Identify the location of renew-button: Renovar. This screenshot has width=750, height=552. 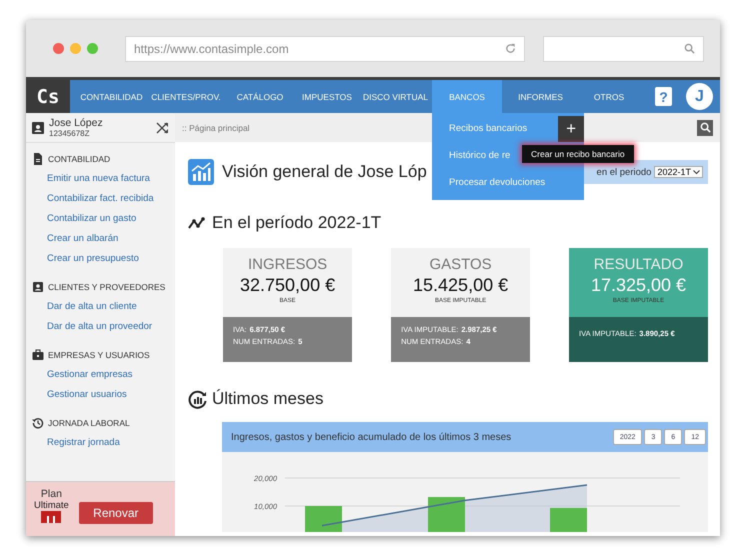
(115, 513).